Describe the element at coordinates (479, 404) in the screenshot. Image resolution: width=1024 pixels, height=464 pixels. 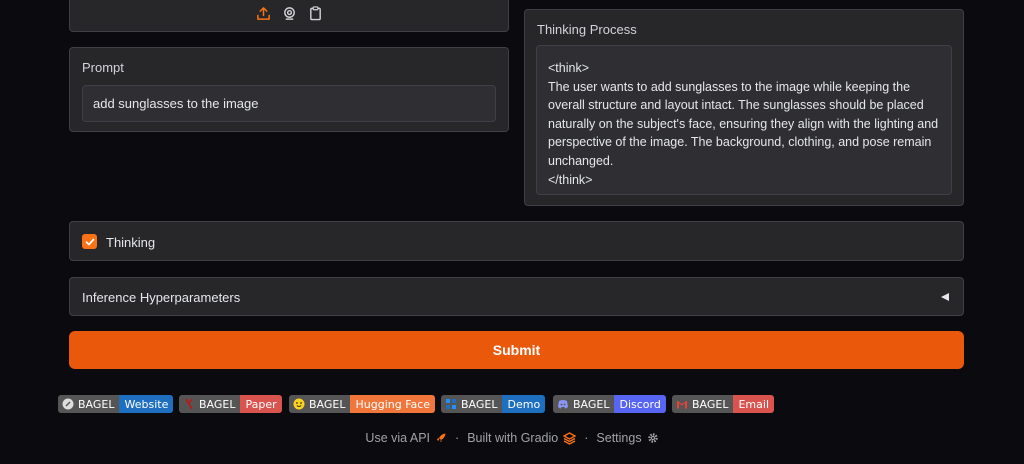
I see `badge-demo-label: BAGEL` at that location.